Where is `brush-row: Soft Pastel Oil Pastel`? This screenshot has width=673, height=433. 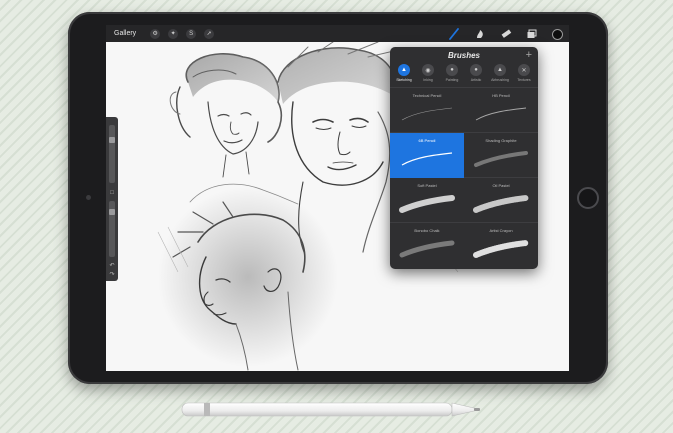
brush-row: Soft Pastel Oil Pastel is located at coordinates (464, 199).